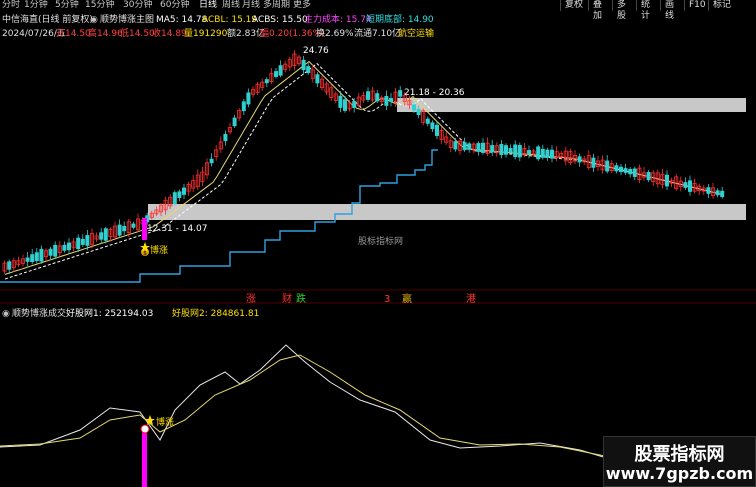  Describe the element at coordinates (177, 229) in the screenshot. I see `lower-zone-label: 12.31 - 14.07` at that location.